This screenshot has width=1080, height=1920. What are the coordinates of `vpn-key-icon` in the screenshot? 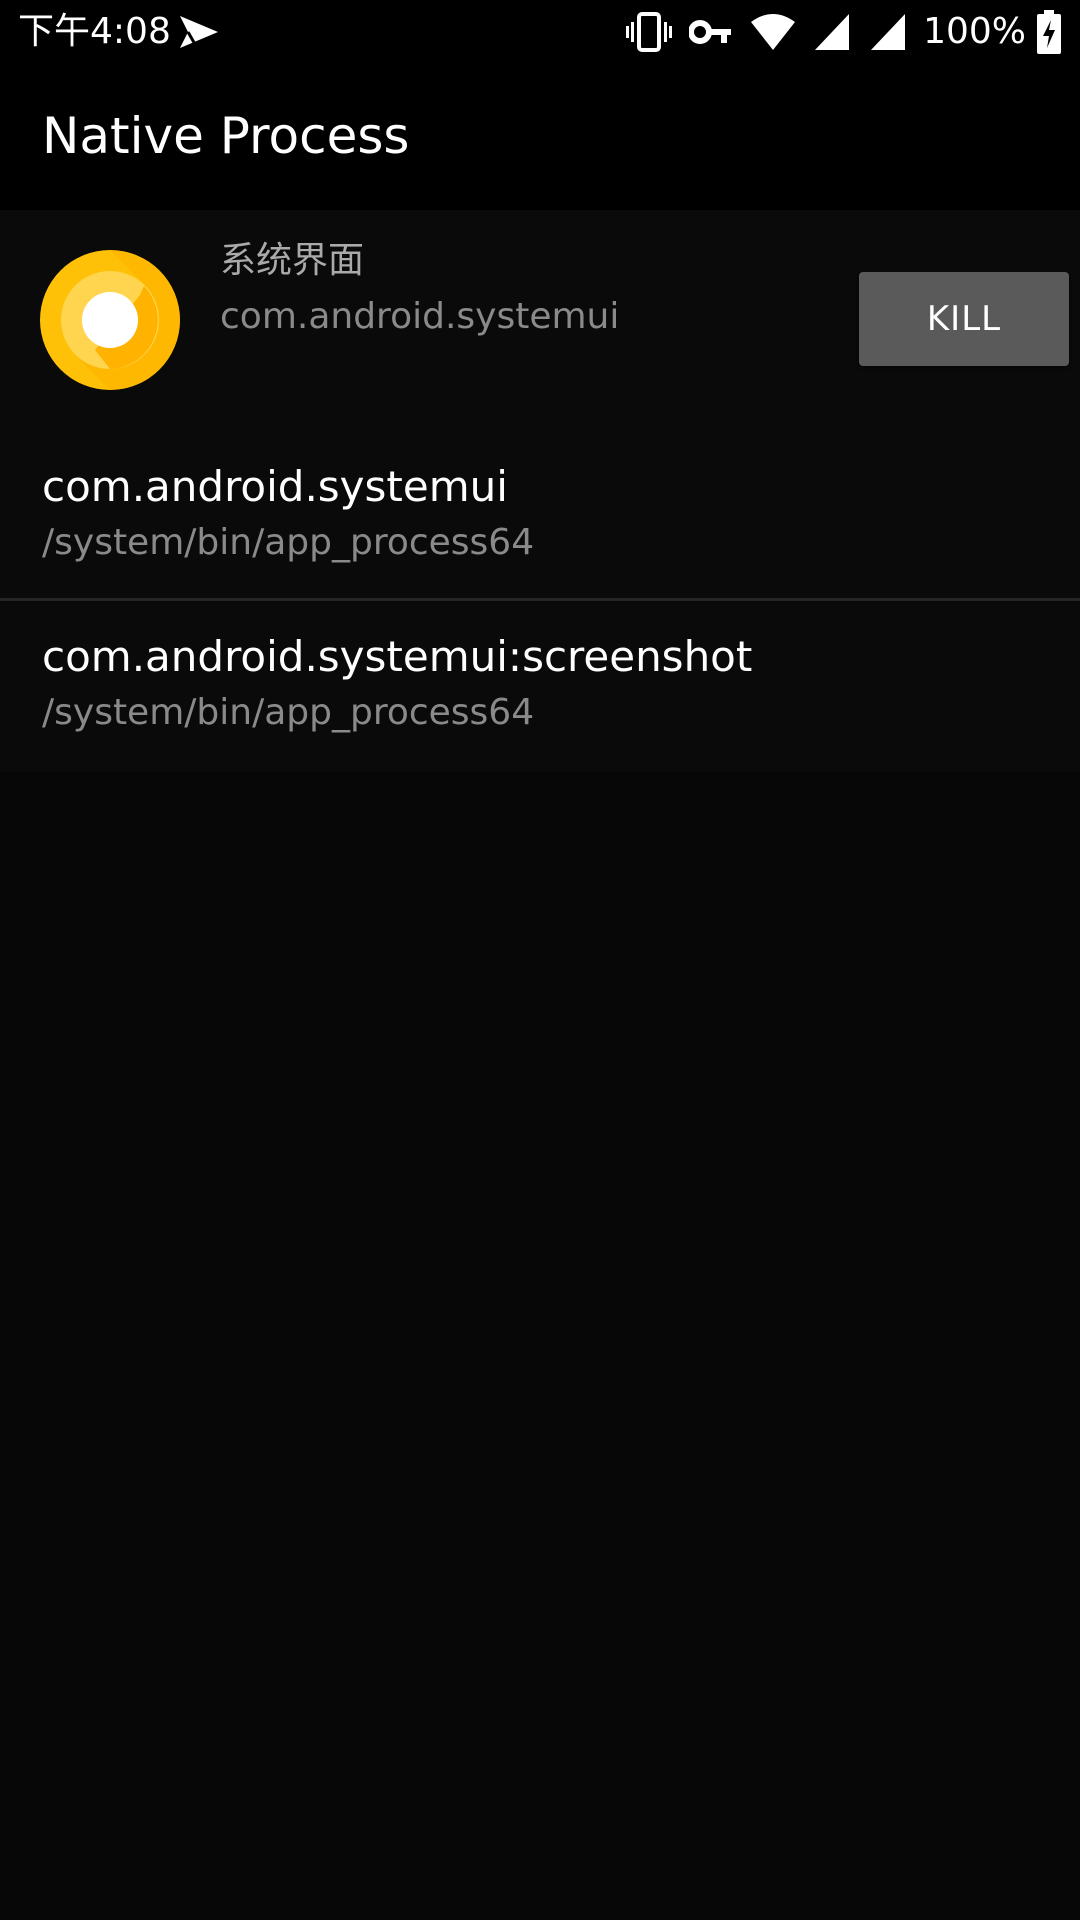 It's located at (710, 32).